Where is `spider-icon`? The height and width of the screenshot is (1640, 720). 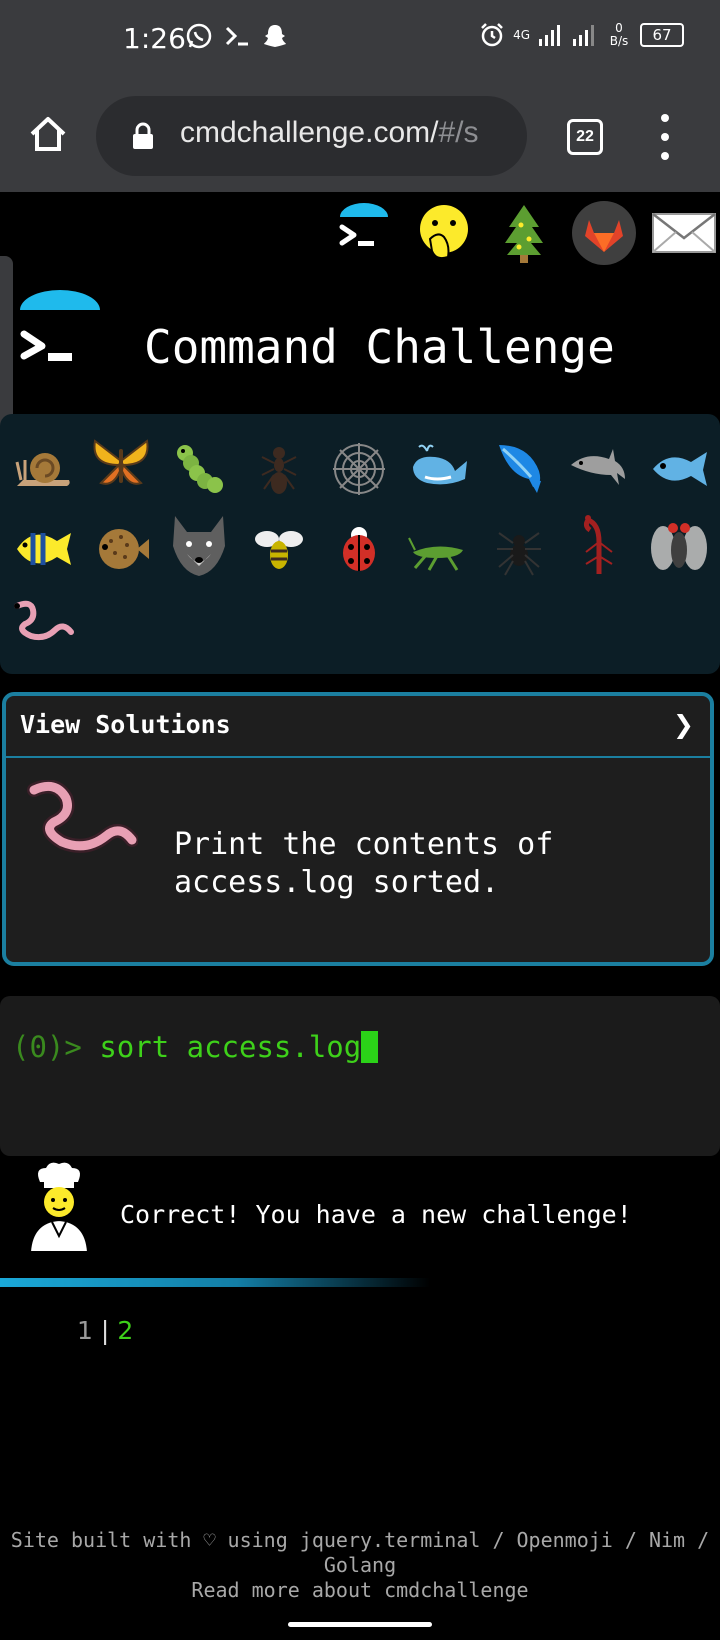 spider-icon is located at coordinates (519, 554).